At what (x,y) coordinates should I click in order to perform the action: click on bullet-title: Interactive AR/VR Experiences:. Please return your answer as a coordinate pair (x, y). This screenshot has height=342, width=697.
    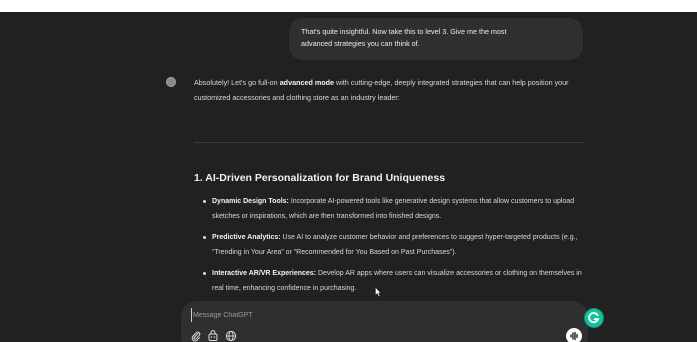
    Looking at the image, I should click on (264, 273).